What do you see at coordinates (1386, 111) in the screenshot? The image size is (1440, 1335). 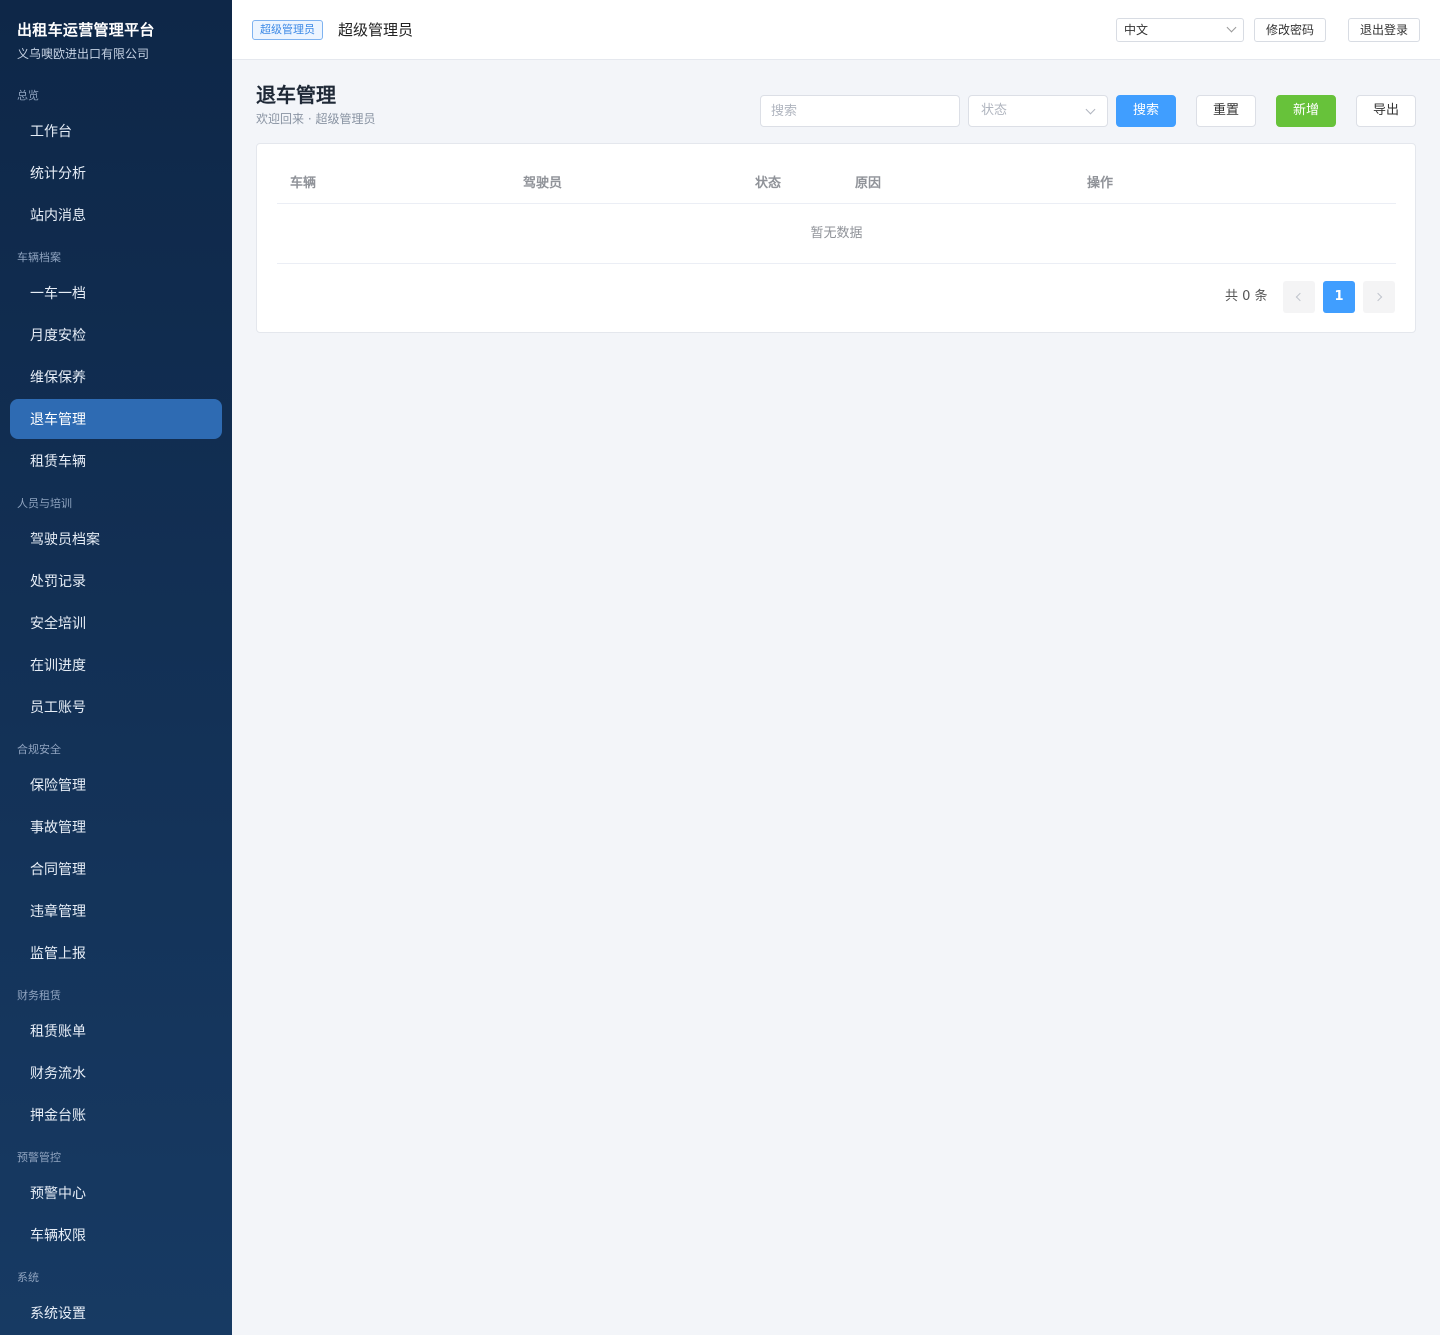 I see `export-button: 导出` at bounding box center [1386, 111].